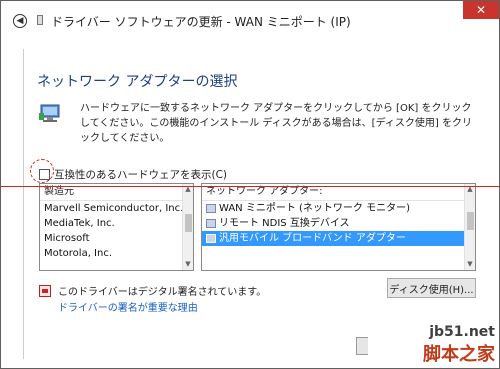 Image resolution: width=500 pixels, height=369 pixels. What do you see at coordinates (162, 292) in the screenshot?
I see `signed-text: このドライバーはデジタル署名されています。` at bounding box center [162, 292].